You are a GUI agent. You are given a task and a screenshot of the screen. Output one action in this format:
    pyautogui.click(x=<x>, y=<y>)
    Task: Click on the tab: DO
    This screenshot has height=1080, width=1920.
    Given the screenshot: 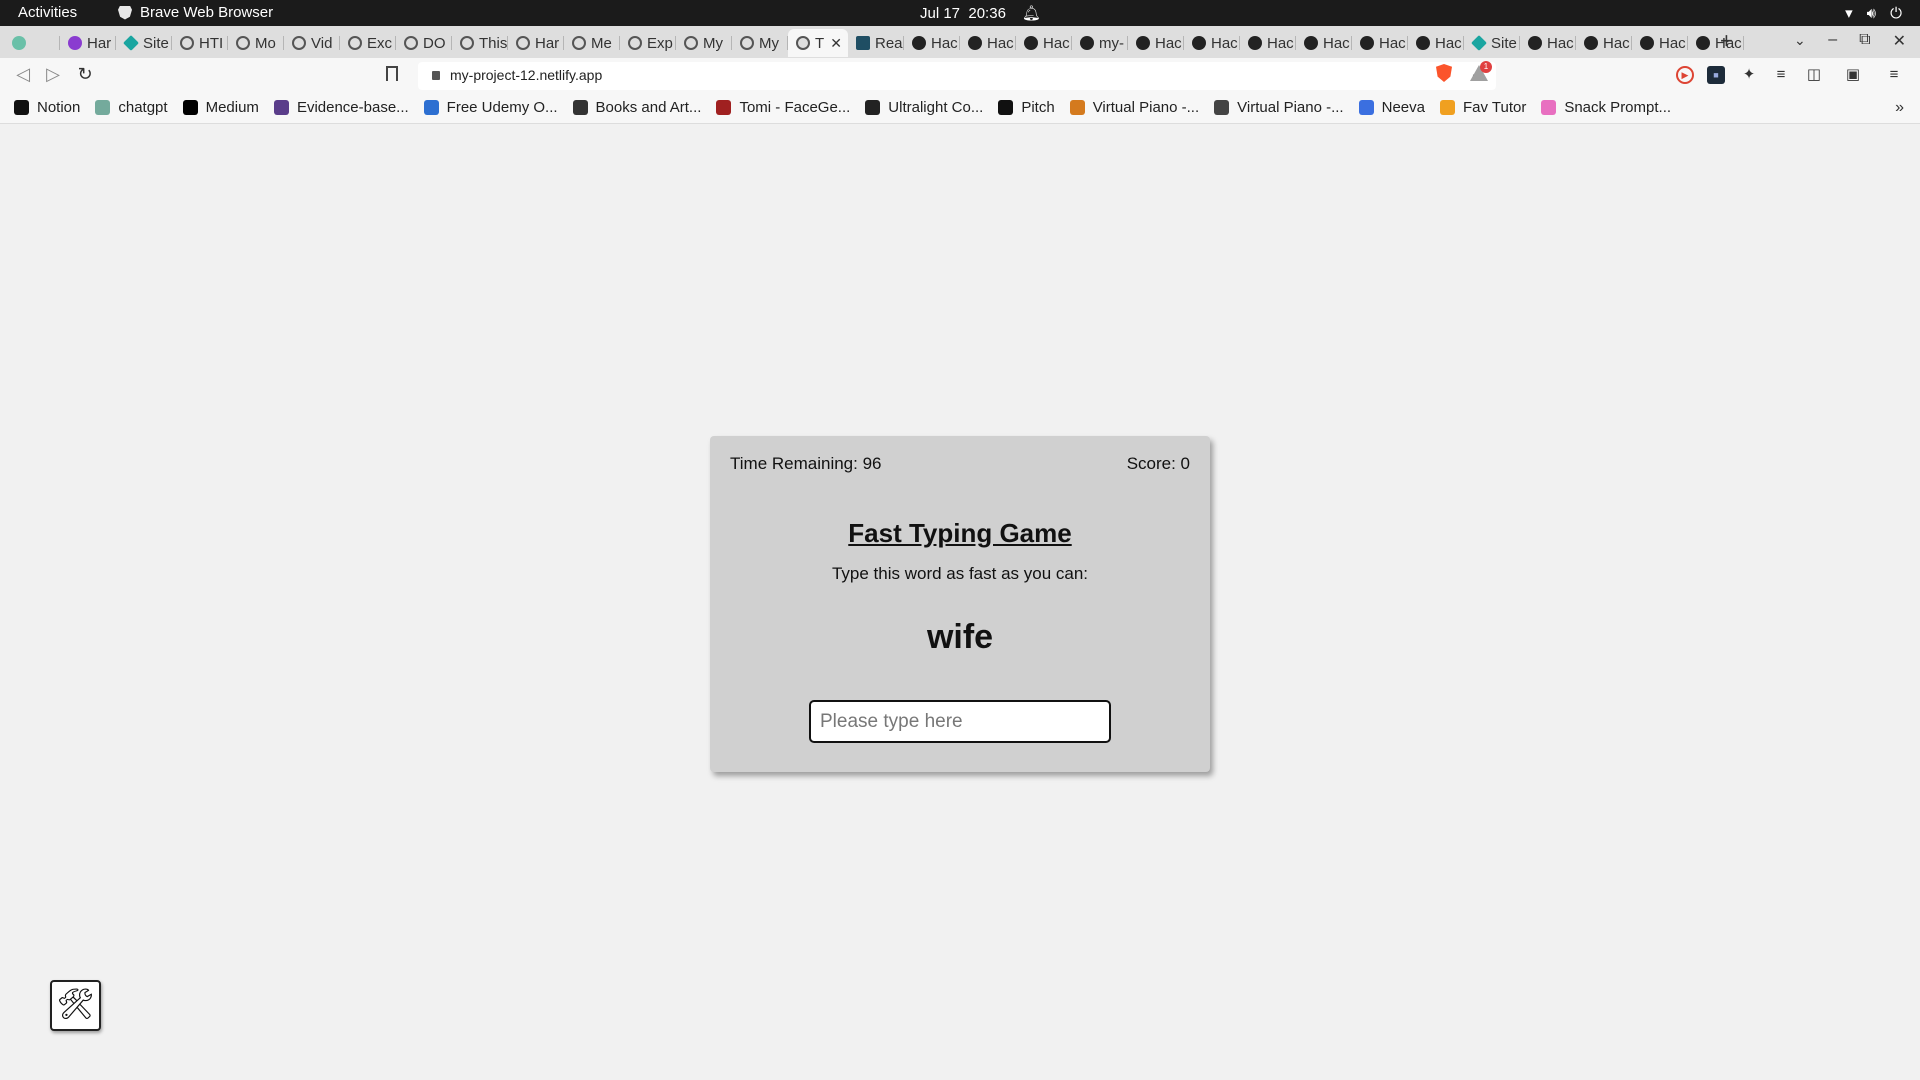 What is the action you would take?
    pyautogui.click(x=424, y=43)
    